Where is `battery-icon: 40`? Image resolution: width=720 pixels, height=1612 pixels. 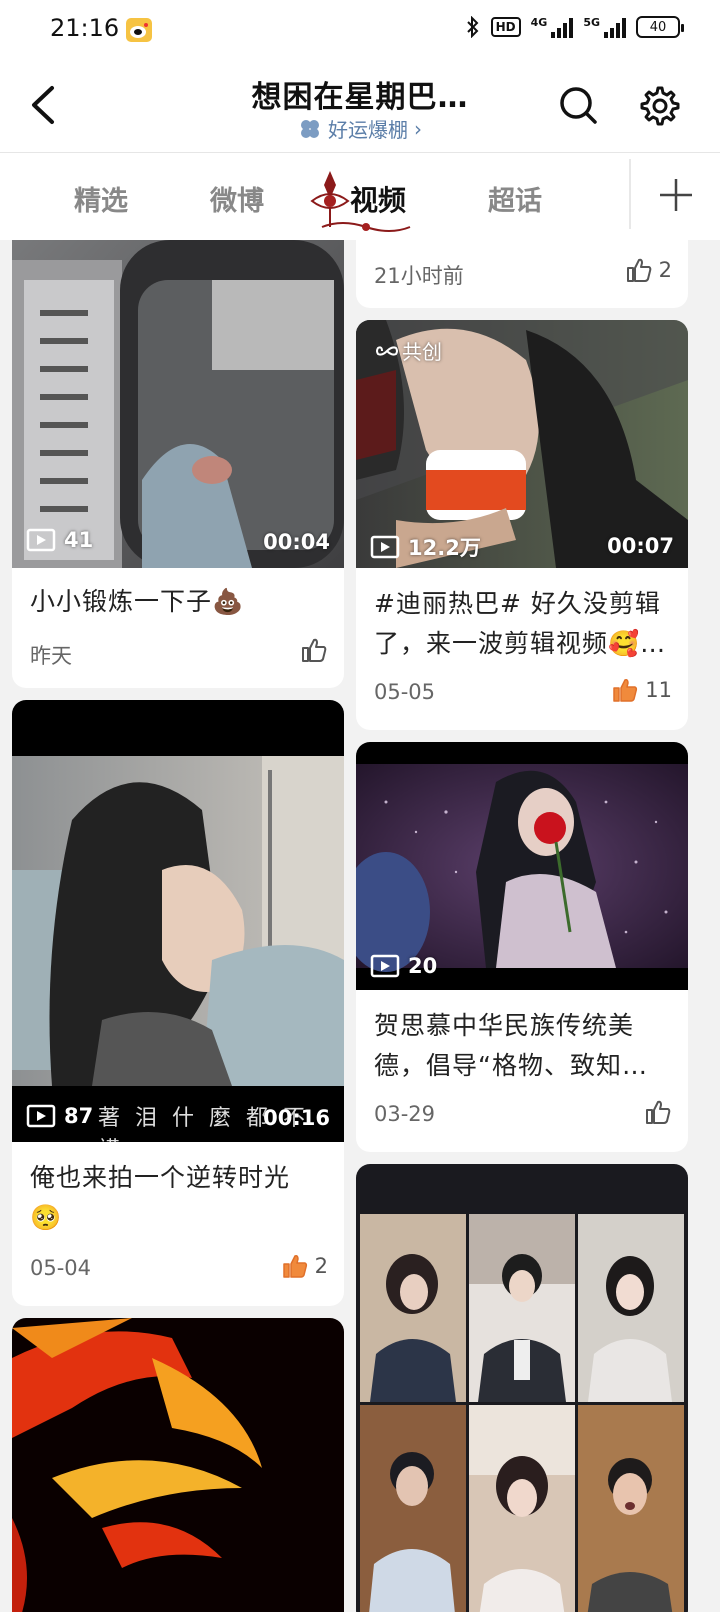 battery-icon: 40 is located at coordinates (660, 27).